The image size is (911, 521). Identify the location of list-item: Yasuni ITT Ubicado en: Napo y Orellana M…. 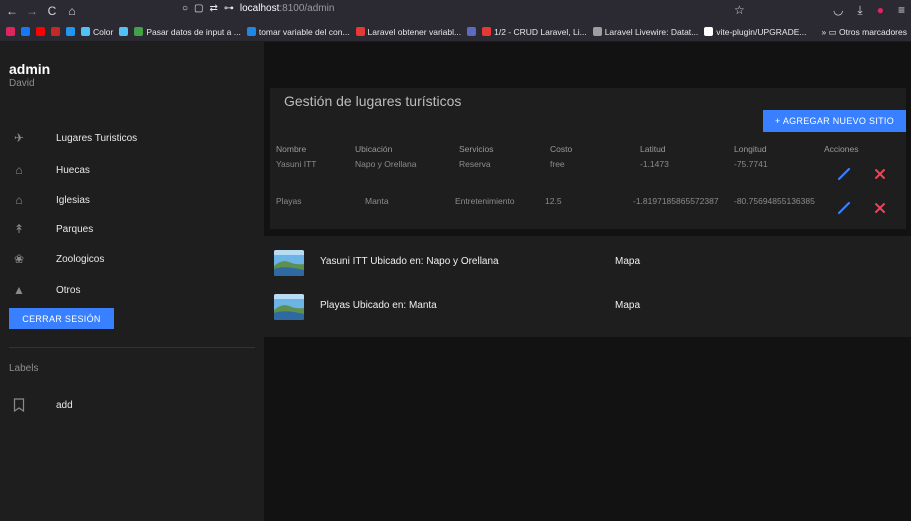
(587, 262).